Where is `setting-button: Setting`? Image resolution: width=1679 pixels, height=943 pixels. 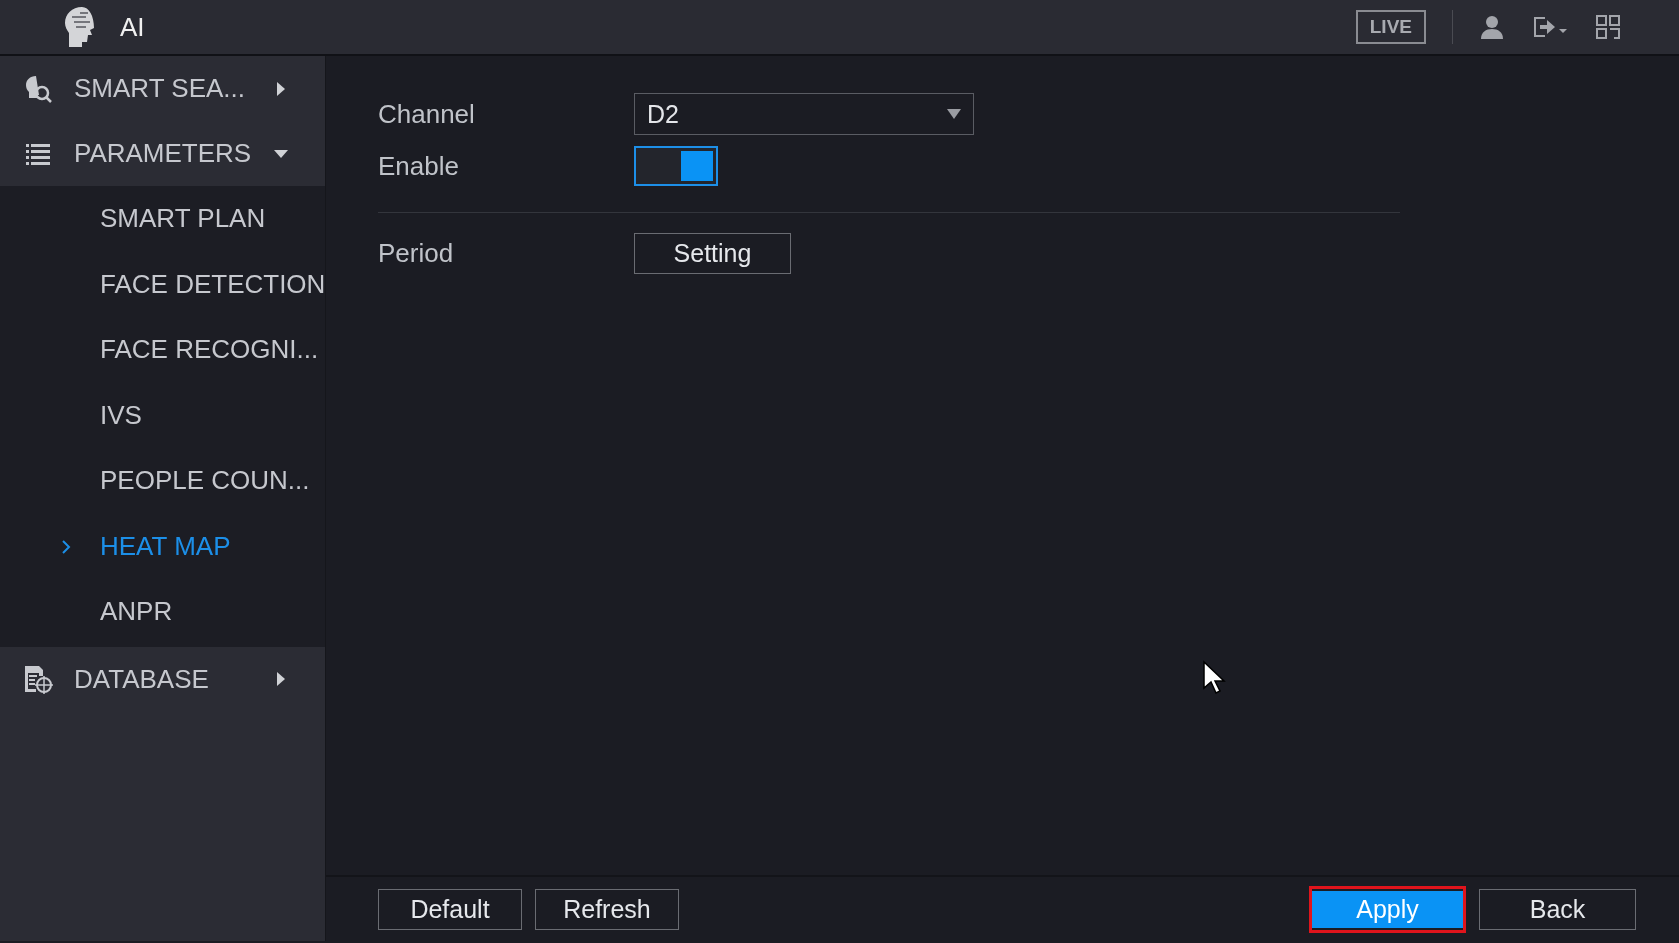 setting-button: Setting is located at coordinates (712, 253).